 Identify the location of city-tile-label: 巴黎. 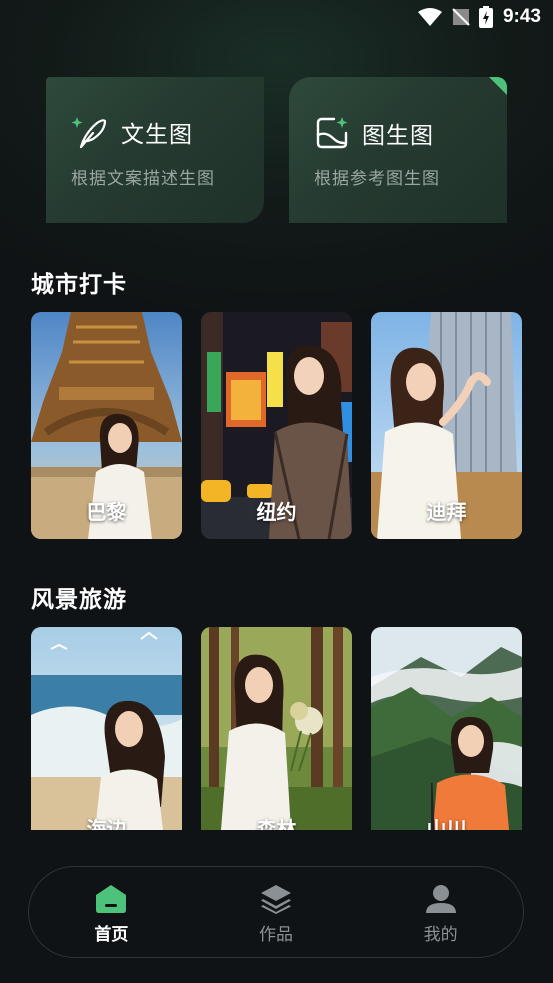
(106, 512).